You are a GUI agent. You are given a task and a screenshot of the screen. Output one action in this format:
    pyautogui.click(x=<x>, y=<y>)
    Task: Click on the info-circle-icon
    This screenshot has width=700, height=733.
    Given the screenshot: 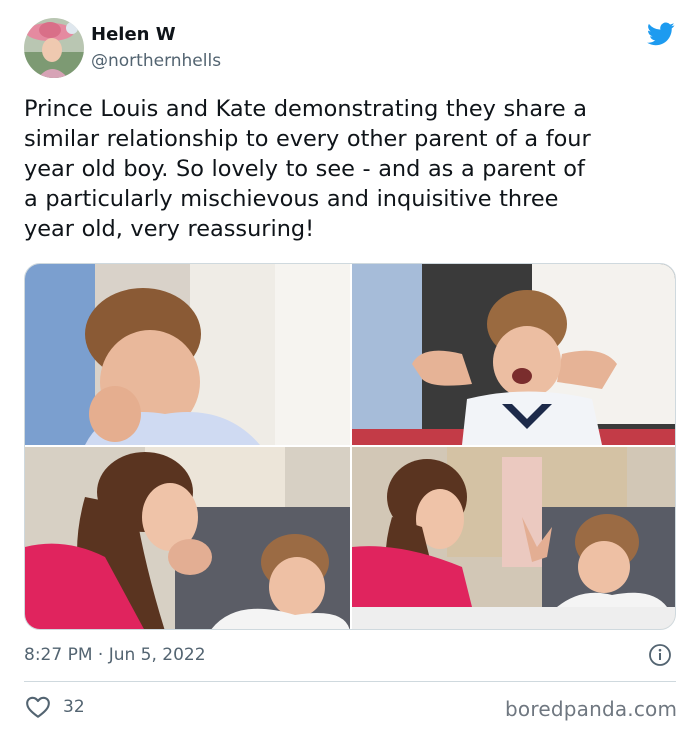 What is the action you would take?
    pyautogui.click(x=660, y=655)
    